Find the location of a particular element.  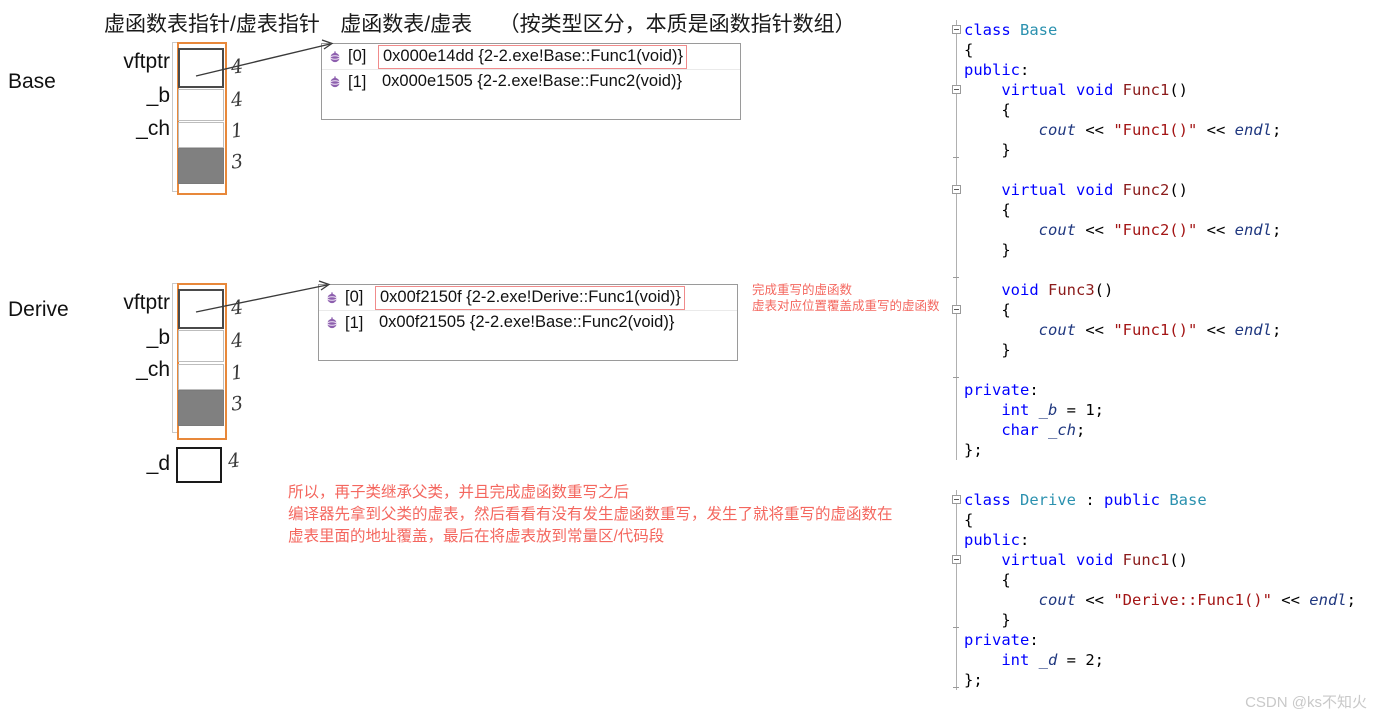

vtable-entry-value: 0x000e14dd {2-2.exe!Base::Func1(void)} is located at coordinates (532, 56).